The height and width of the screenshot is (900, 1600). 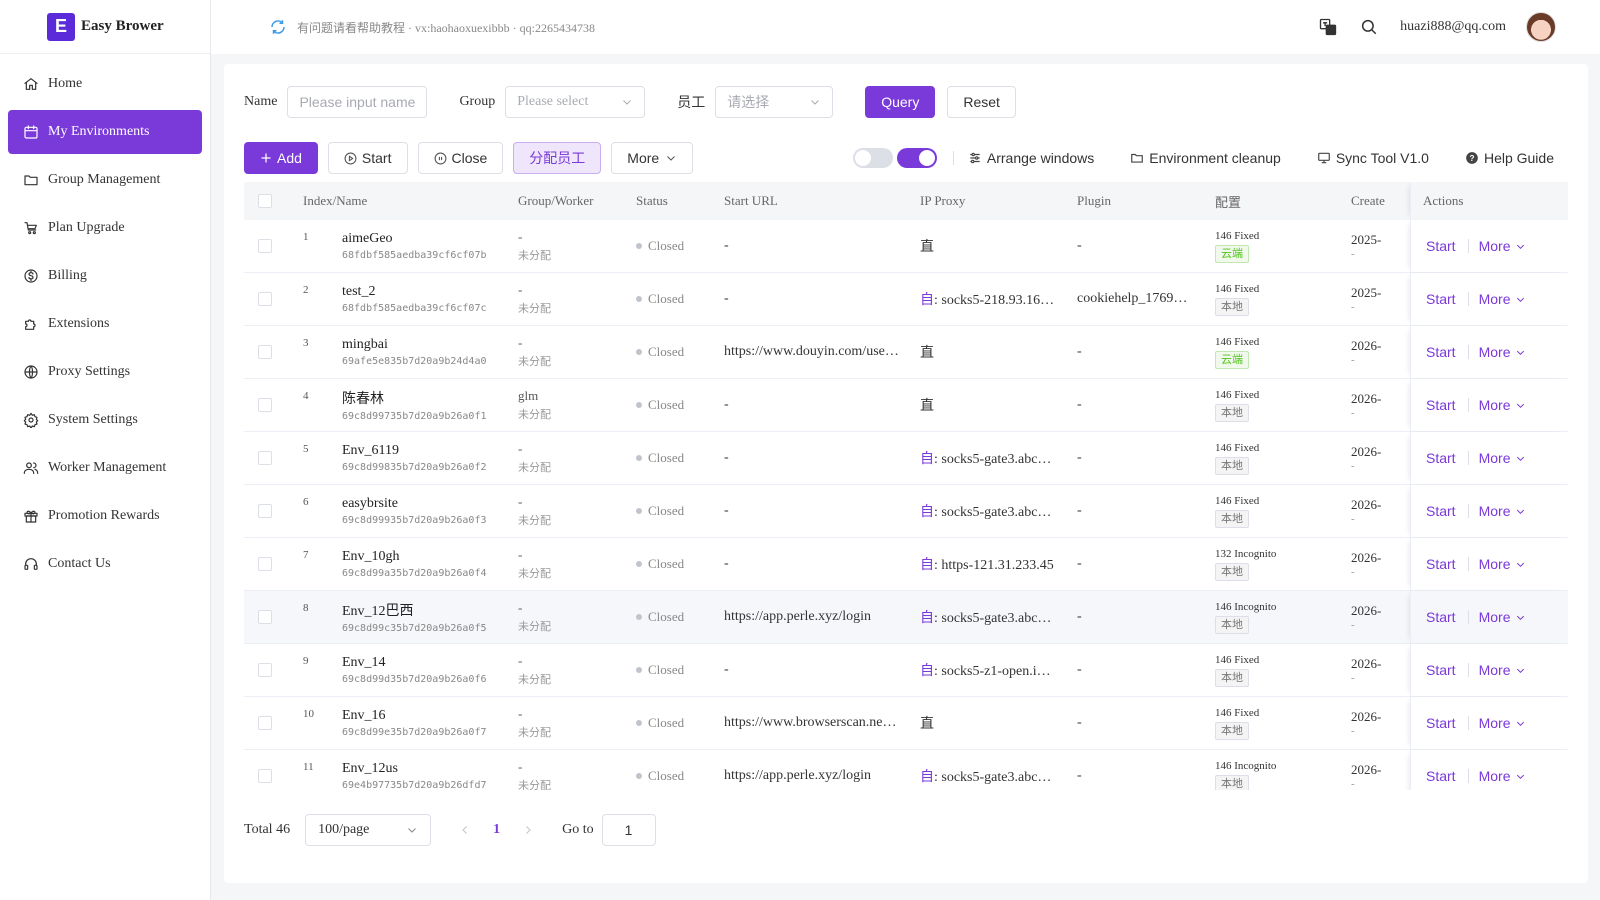 I want to click on row-more-label: More, so click(x=1494, y=458).